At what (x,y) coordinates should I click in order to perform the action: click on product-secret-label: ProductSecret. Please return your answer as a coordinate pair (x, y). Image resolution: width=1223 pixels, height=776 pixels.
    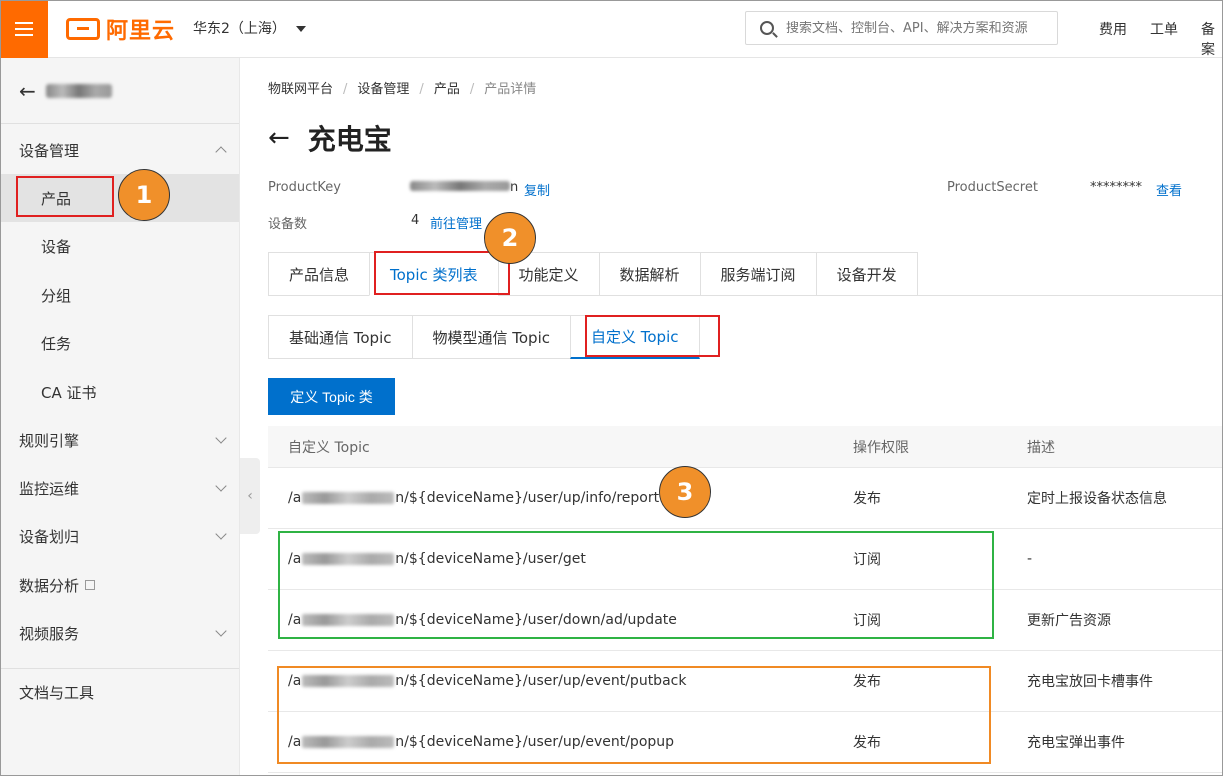
    Looking at the image, I should click on (992, 187).